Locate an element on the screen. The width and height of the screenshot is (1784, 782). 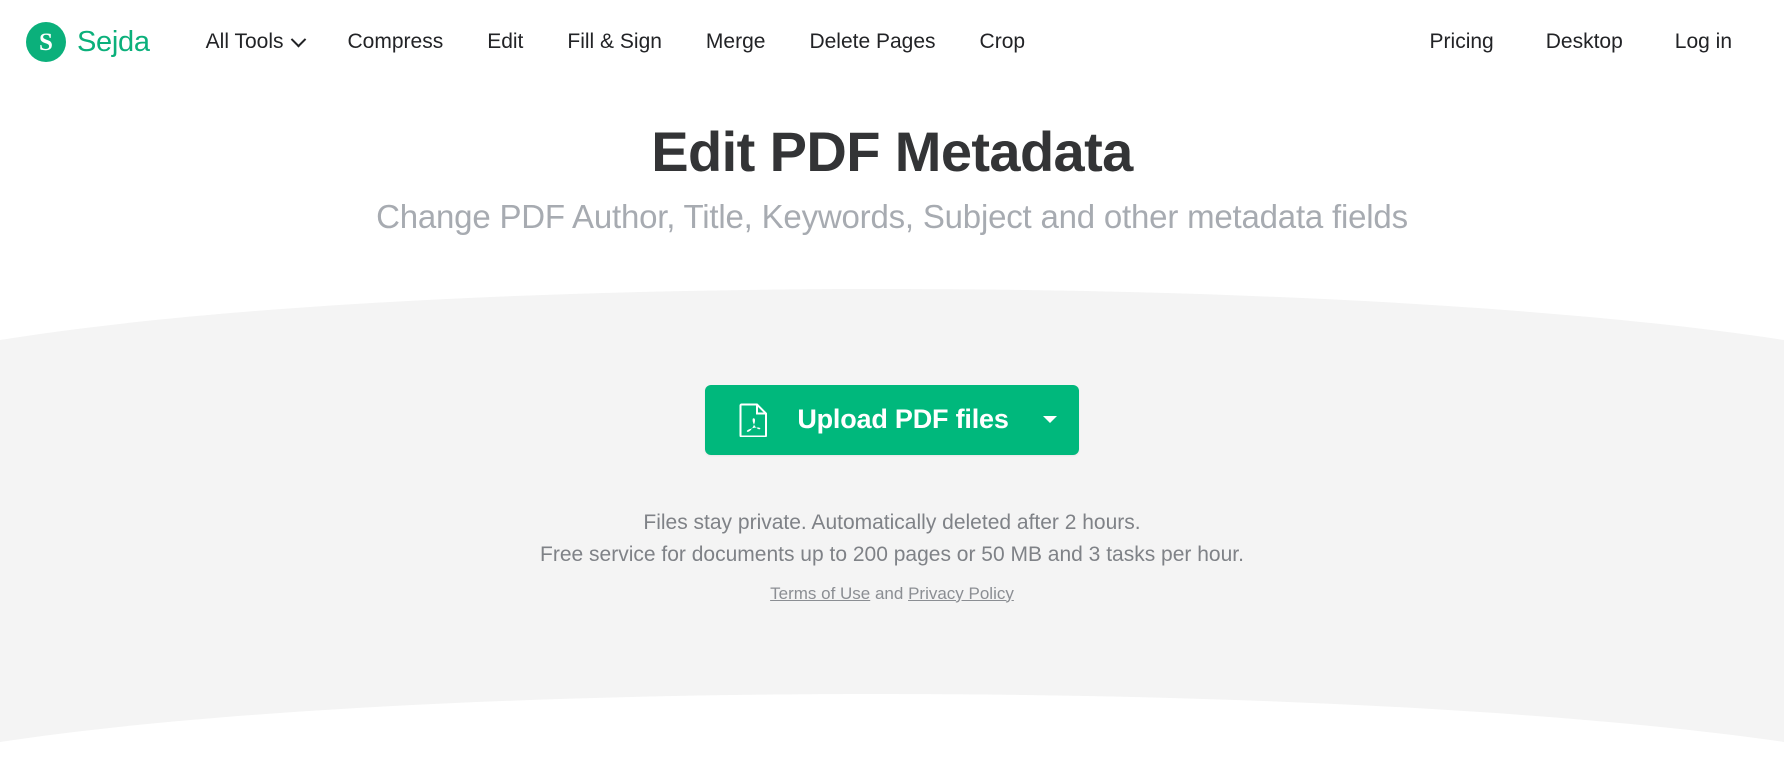
nav-item-pricing: Pricing is located at coordinates (1462, 42).